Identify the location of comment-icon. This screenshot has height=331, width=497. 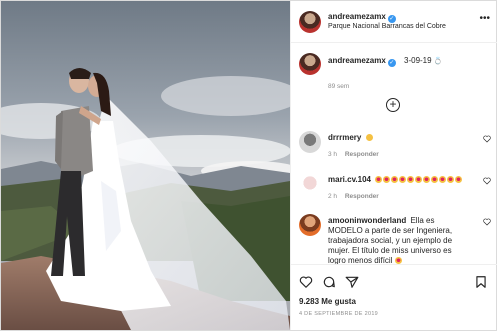
(329, 282).